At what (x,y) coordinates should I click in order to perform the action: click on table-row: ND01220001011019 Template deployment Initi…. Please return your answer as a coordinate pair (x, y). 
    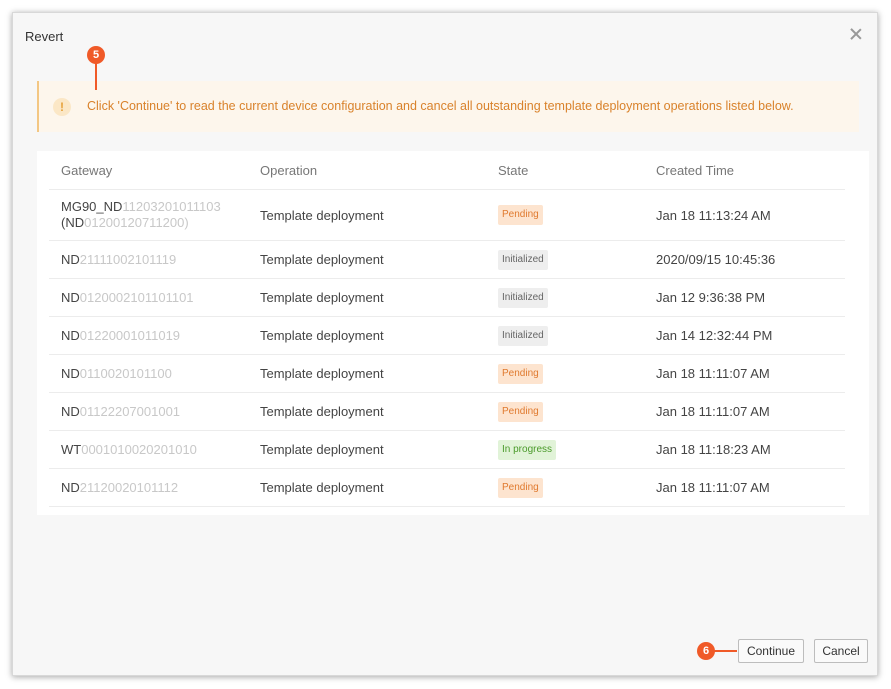
    Looking at the image, I should click on (447, 335).